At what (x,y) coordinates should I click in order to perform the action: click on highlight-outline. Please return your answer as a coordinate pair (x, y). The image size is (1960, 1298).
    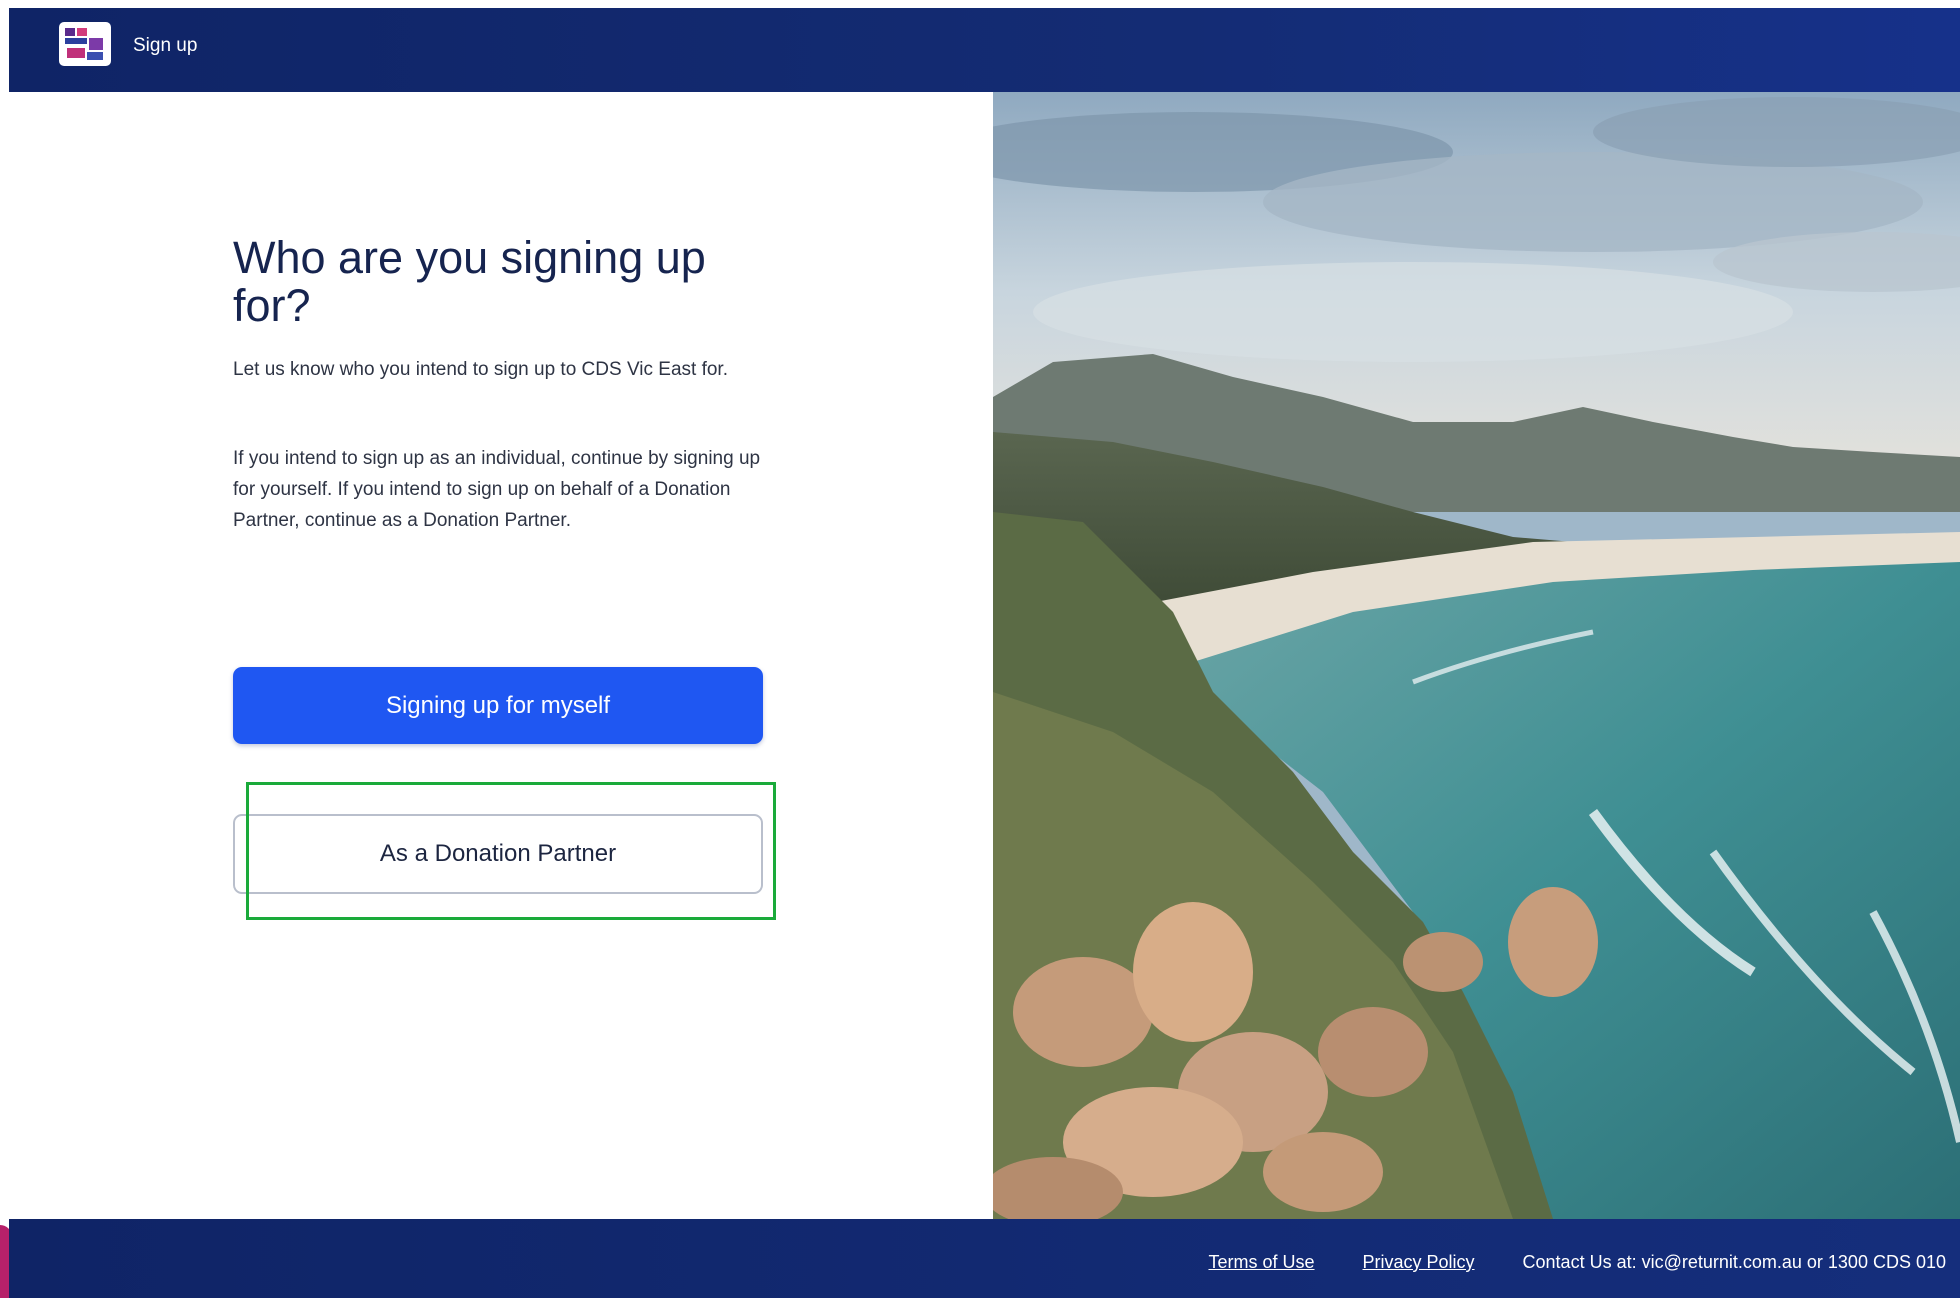
    Looking at the image, I should click on (511, 851).